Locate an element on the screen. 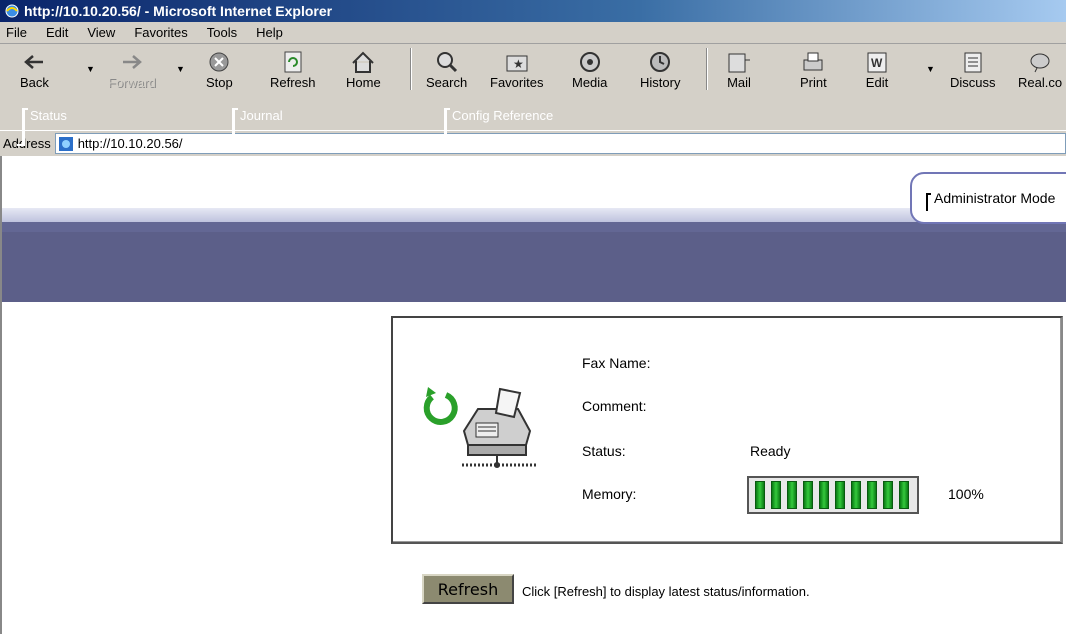  forward-label: Forward is located at coordinates (132, 82).